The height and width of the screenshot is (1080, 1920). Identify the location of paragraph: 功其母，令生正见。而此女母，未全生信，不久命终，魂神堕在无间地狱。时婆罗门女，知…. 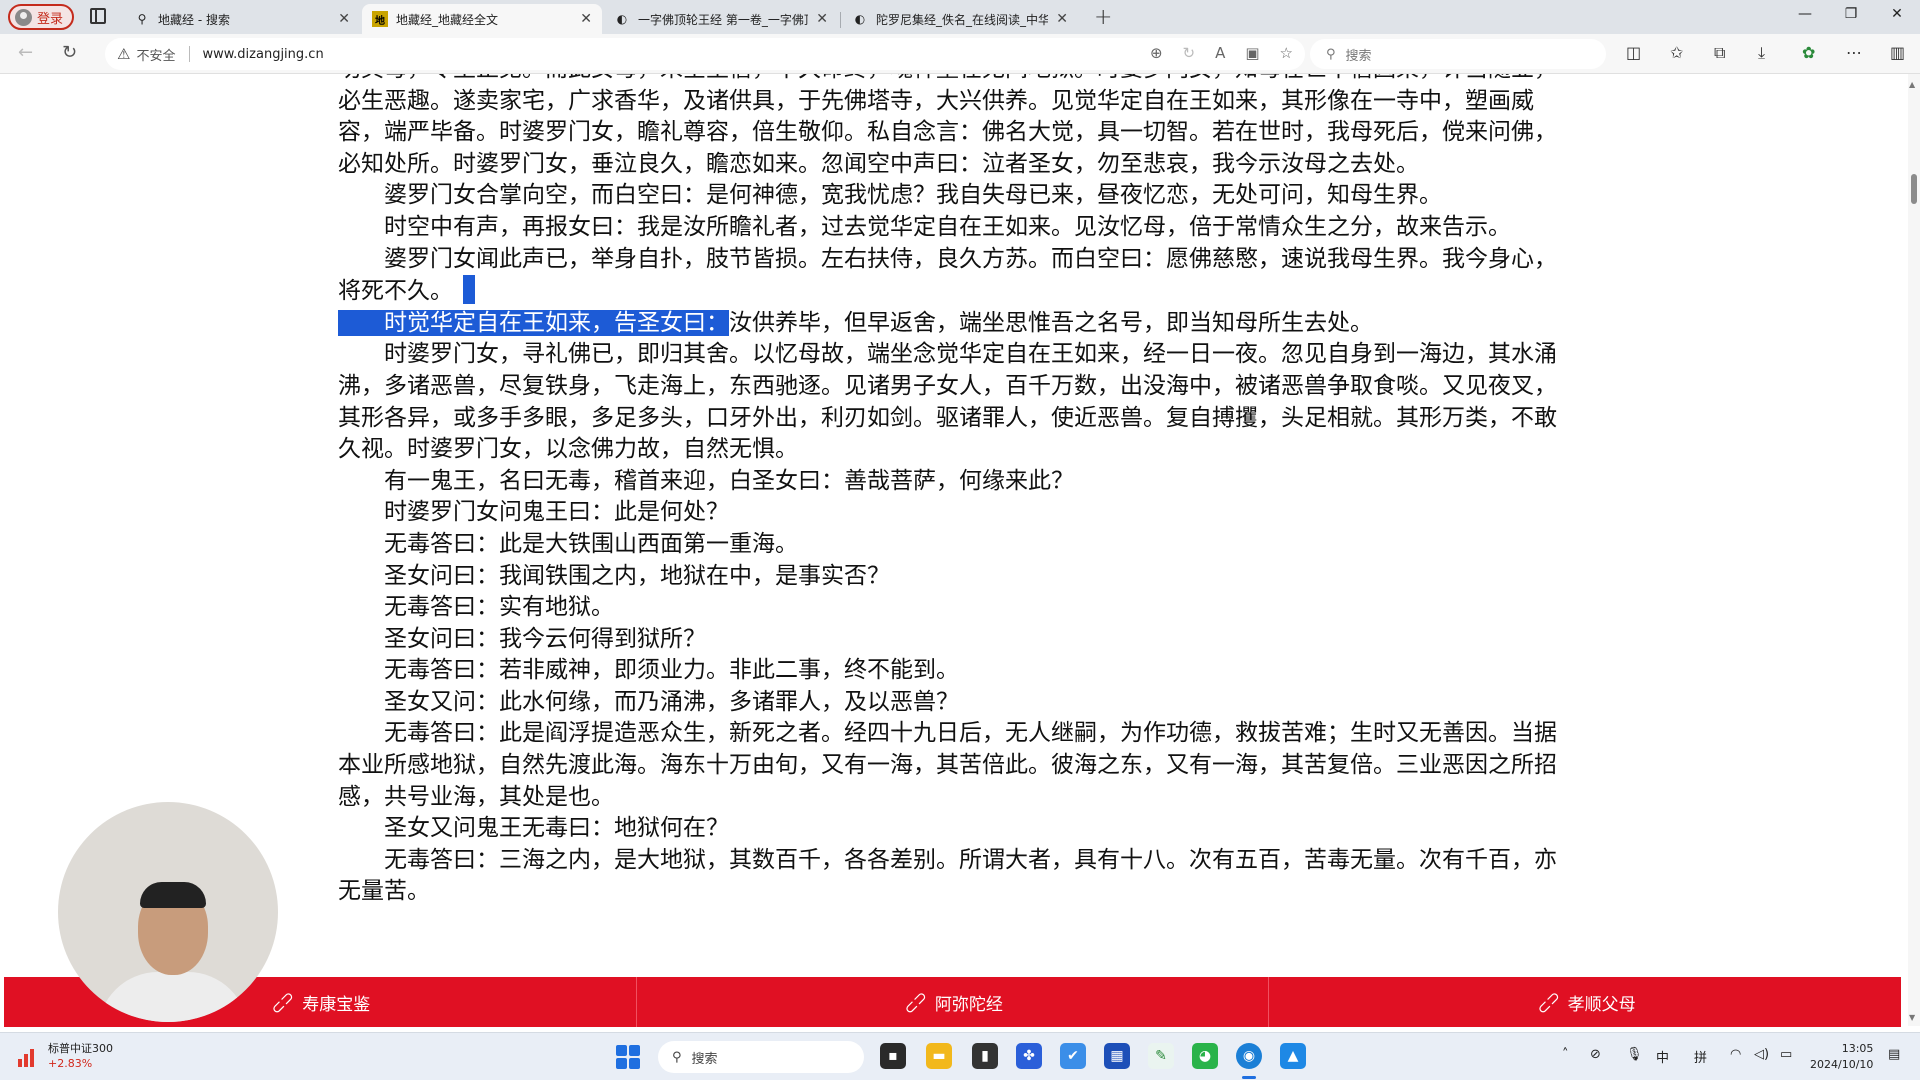
(947, 125).